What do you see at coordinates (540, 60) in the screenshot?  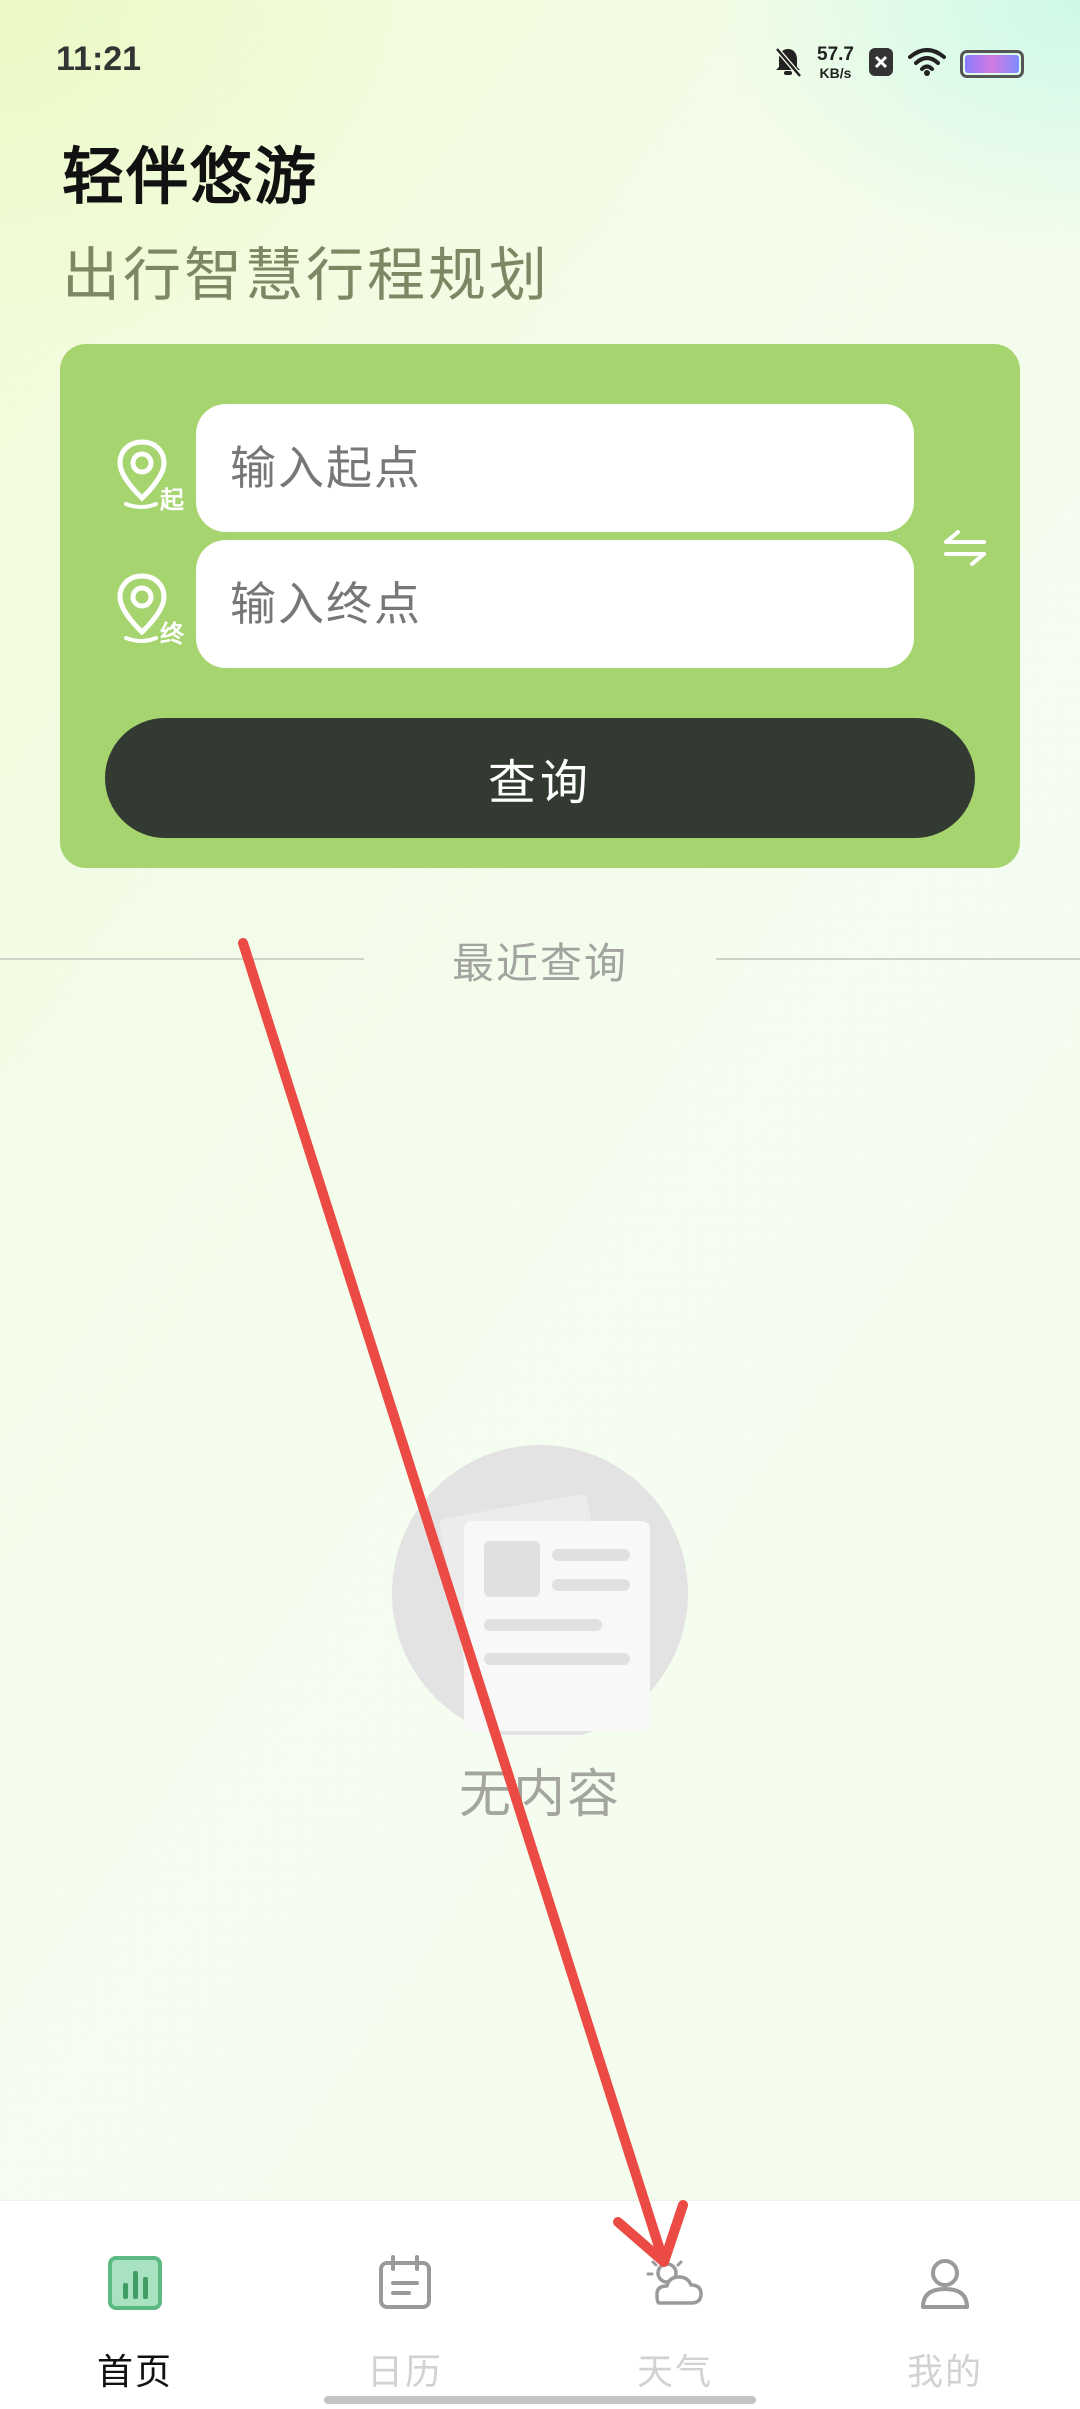 I see `status-bar: 11:21 57.7 KB/s` at bounding box center [540, 60].